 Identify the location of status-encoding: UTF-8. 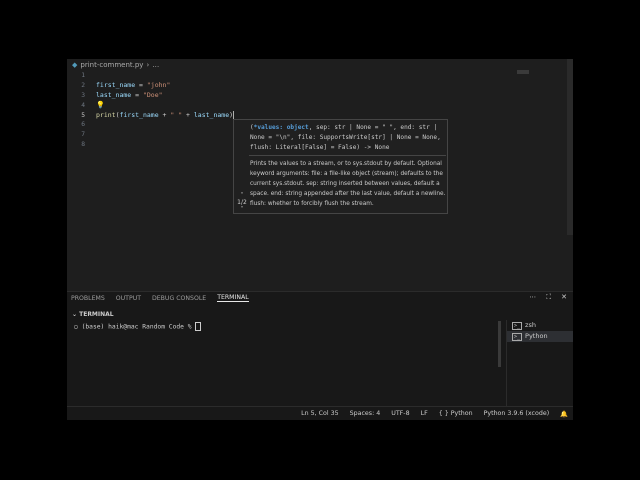
(400, 413).